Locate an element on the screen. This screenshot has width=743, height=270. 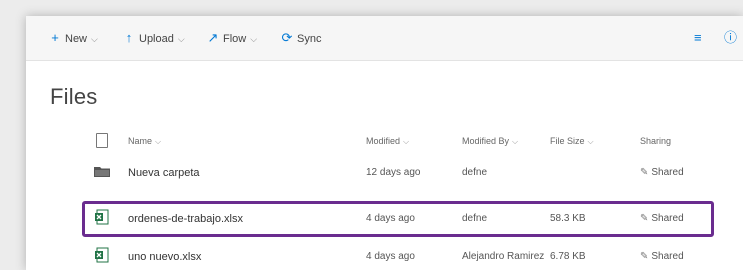
flow-icon: ↗ is located at coordinates (213, 37).